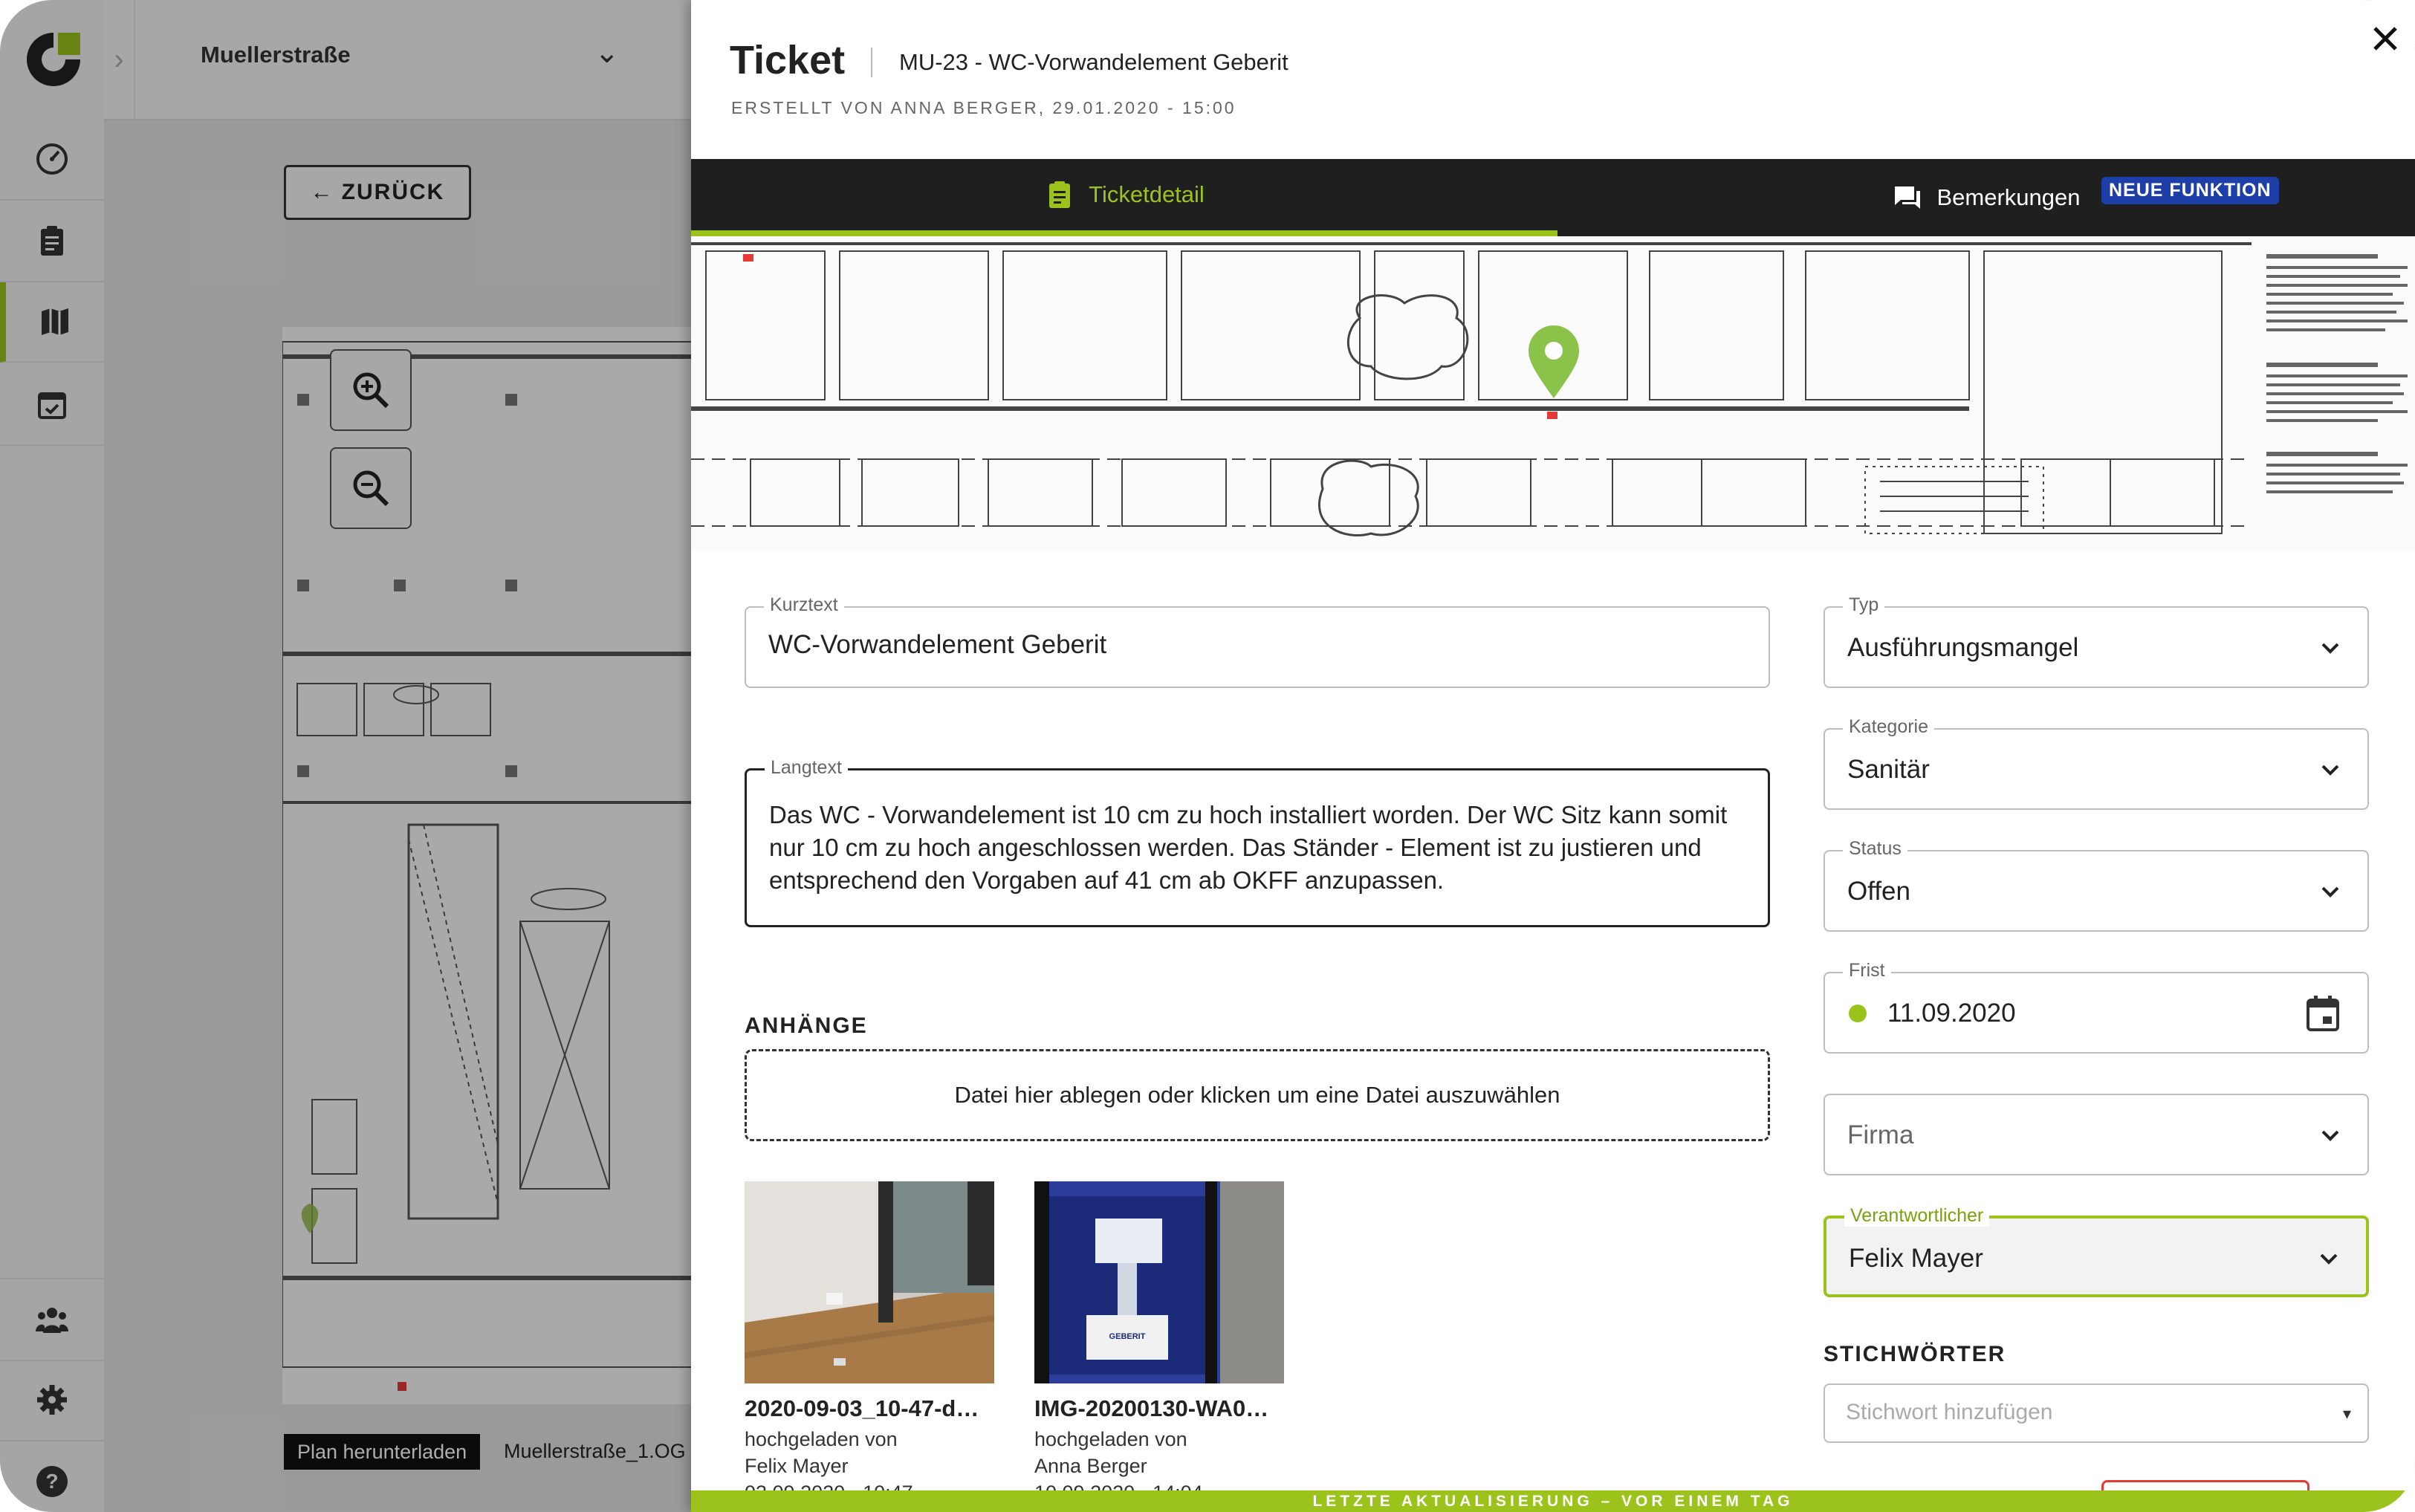 The width and height of the screenshot is (2415, 1512). What do you see at coordinates (1110, 1439) in the screenshot?
I see `attachment-uploaded-2: hochgeladen von` at bounding box center [1110, 1439].